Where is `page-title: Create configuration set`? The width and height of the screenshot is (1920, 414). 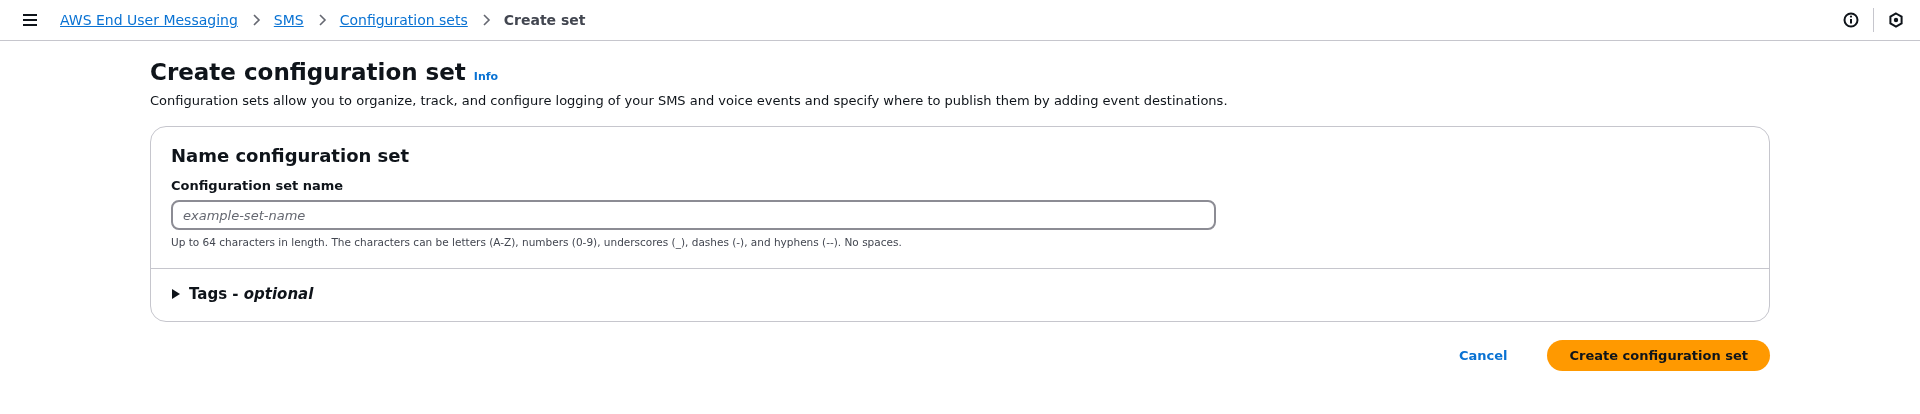 page-title: Create configuration set is located at coordinates (308, 72).